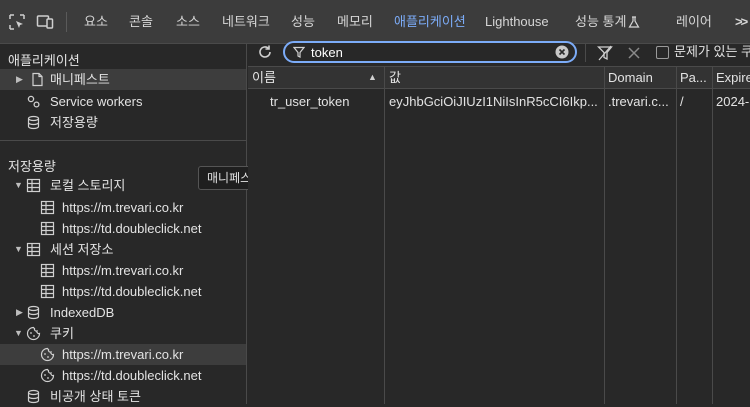 This screenshot has width=750, height=407. What do you see at coordinates (123, 140) in the screenshot?
I see `sidebar-divider` at bounding box center [123, 140].